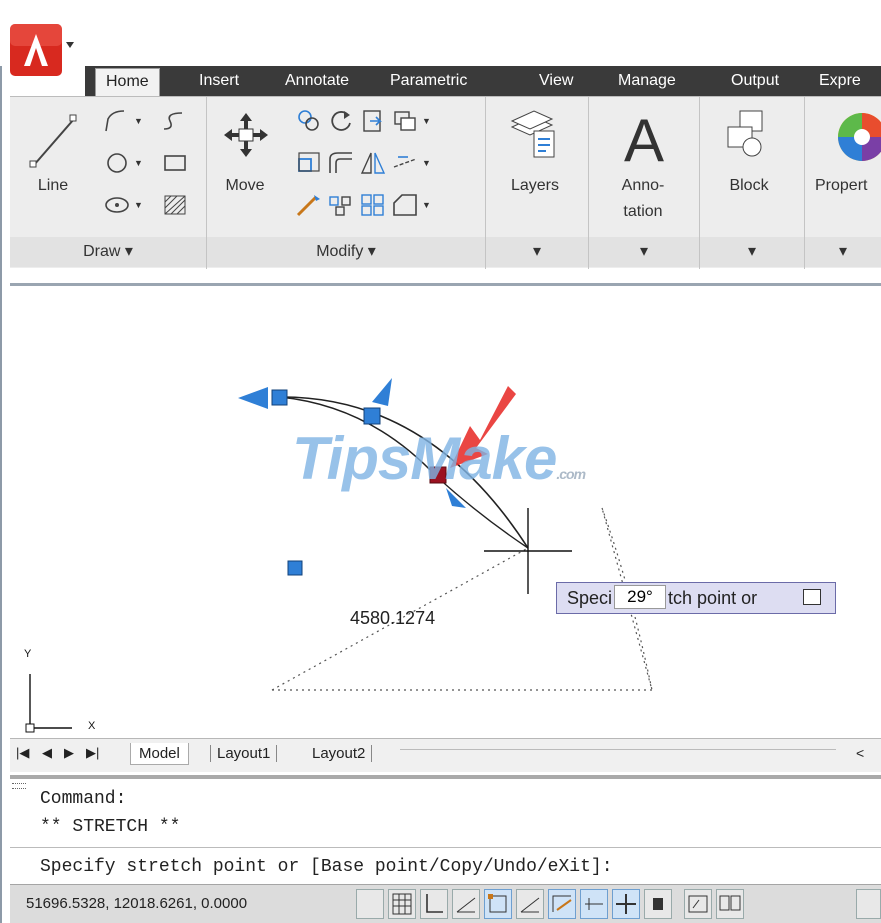 This screenshot has height=923, width=881. What do you see at coordinates (854, 139) in the screenshot?
I see `properties-icon` at bounding box center [854, 139].